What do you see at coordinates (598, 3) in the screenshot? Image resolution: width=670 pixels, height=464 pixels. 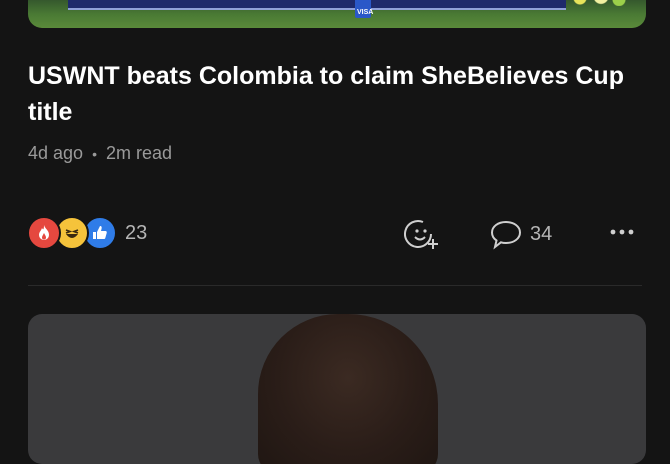 I see `image-flowers` at bounding box center [598, 3].